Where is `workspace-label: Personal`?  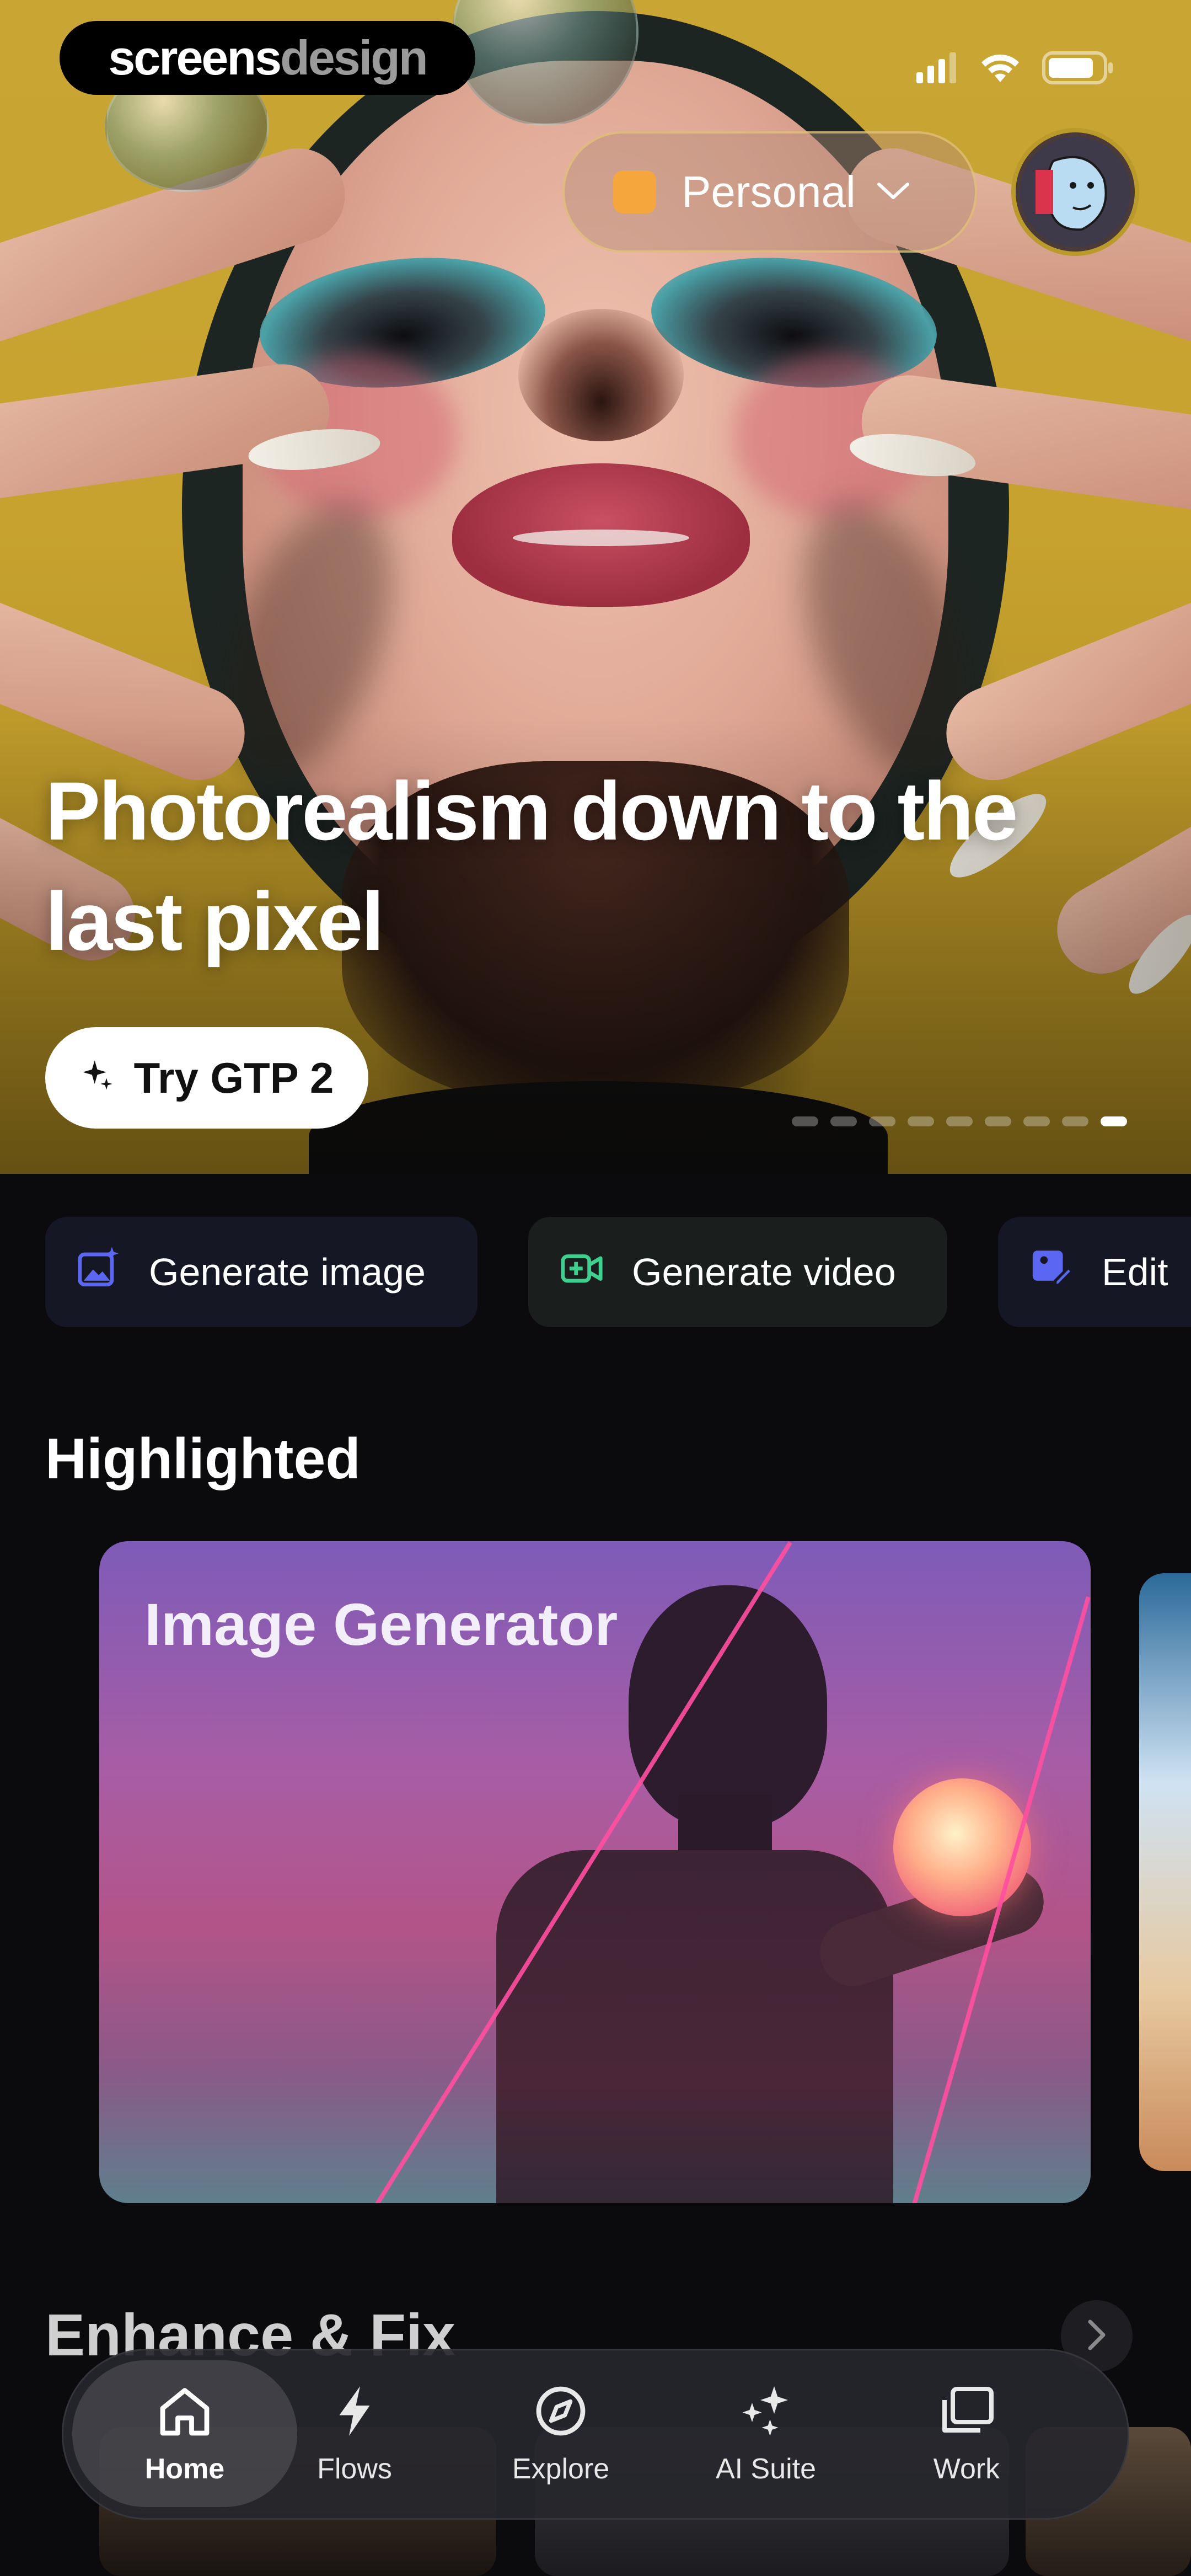 workspace-label: Personal is located at coordinates (769, 191).